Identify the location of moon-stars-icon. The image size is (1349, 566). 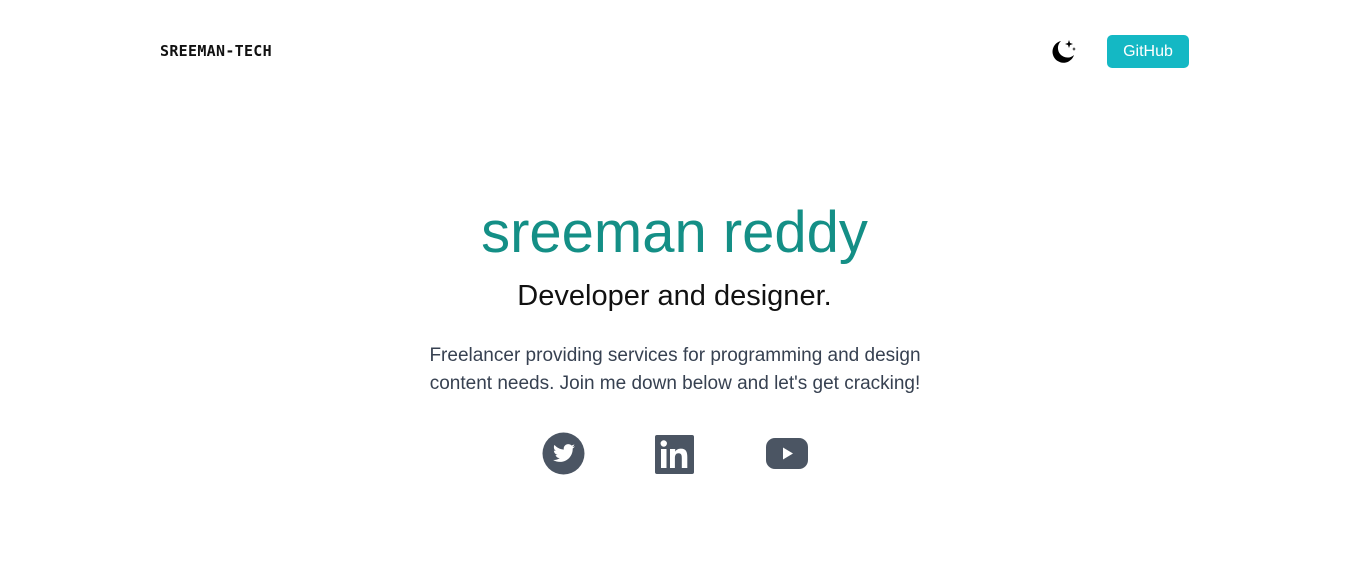
(1064, 51).